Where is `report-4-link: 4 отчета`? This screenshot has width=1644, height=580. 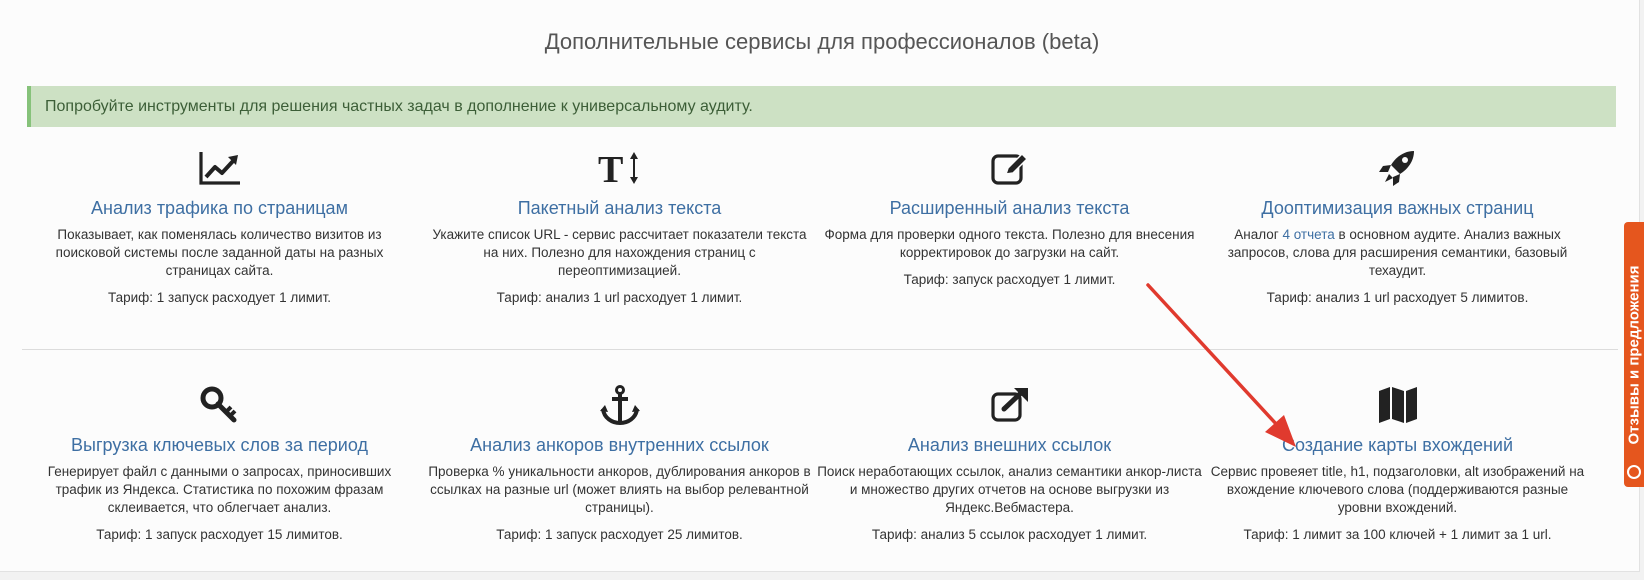 report-4-link: 4 отчета is located at coordinates (1308, 234).